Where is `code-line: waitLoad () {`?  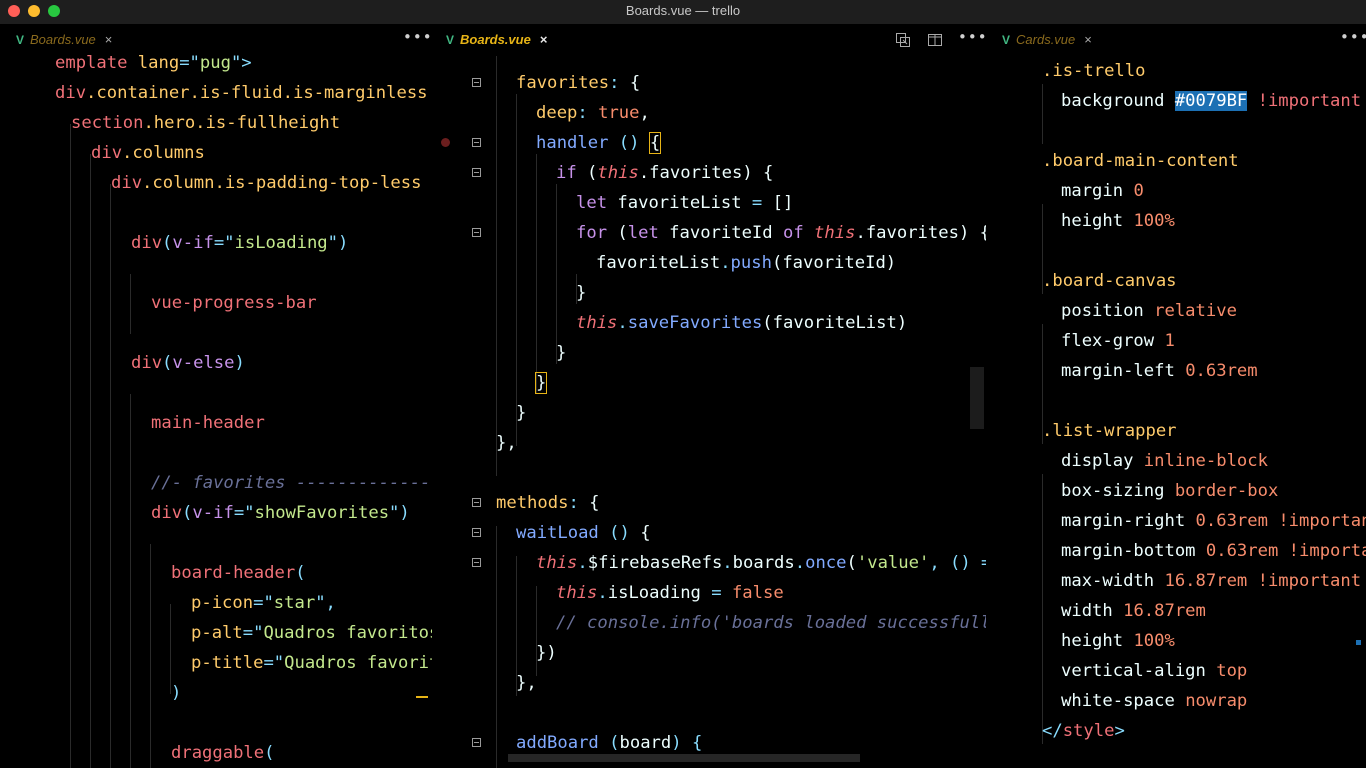 code-line: waitLoad () { is located at coordinates (583, 533).